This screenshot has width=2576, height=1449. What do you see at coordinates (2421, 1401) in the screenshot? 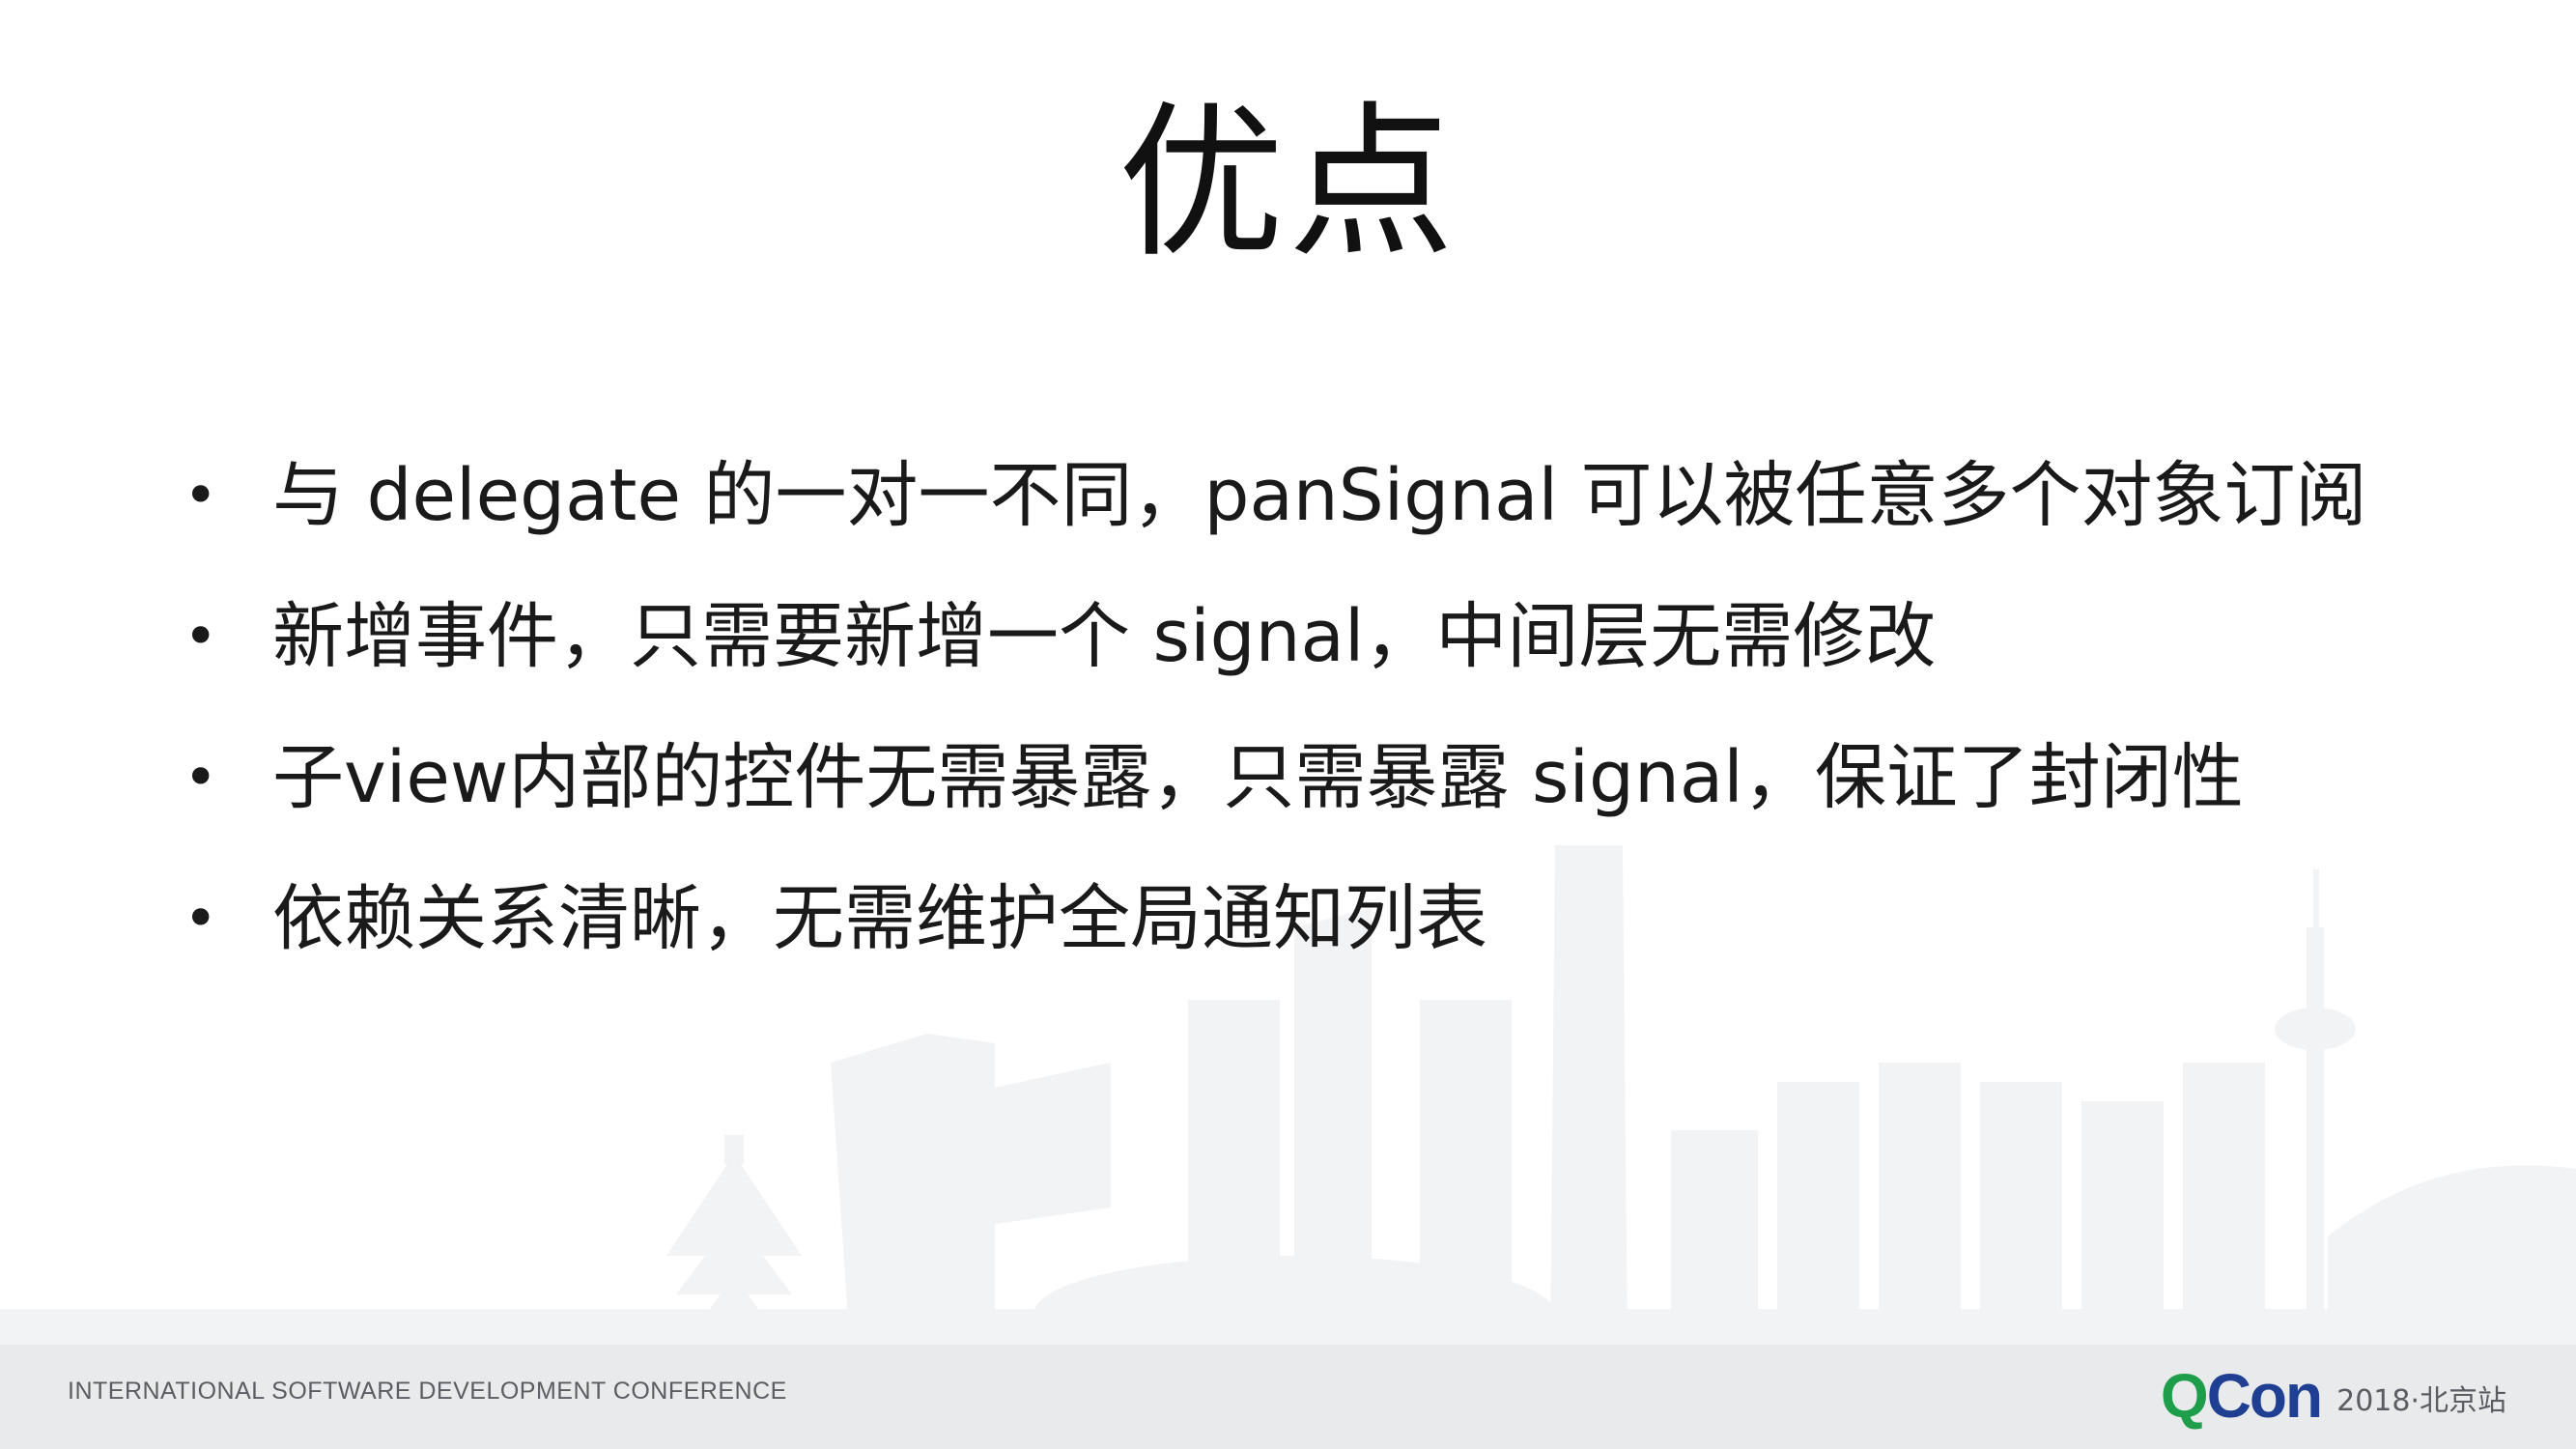
I see `edition-label: 2018·北京站` at bounding box center [2421, 1401].